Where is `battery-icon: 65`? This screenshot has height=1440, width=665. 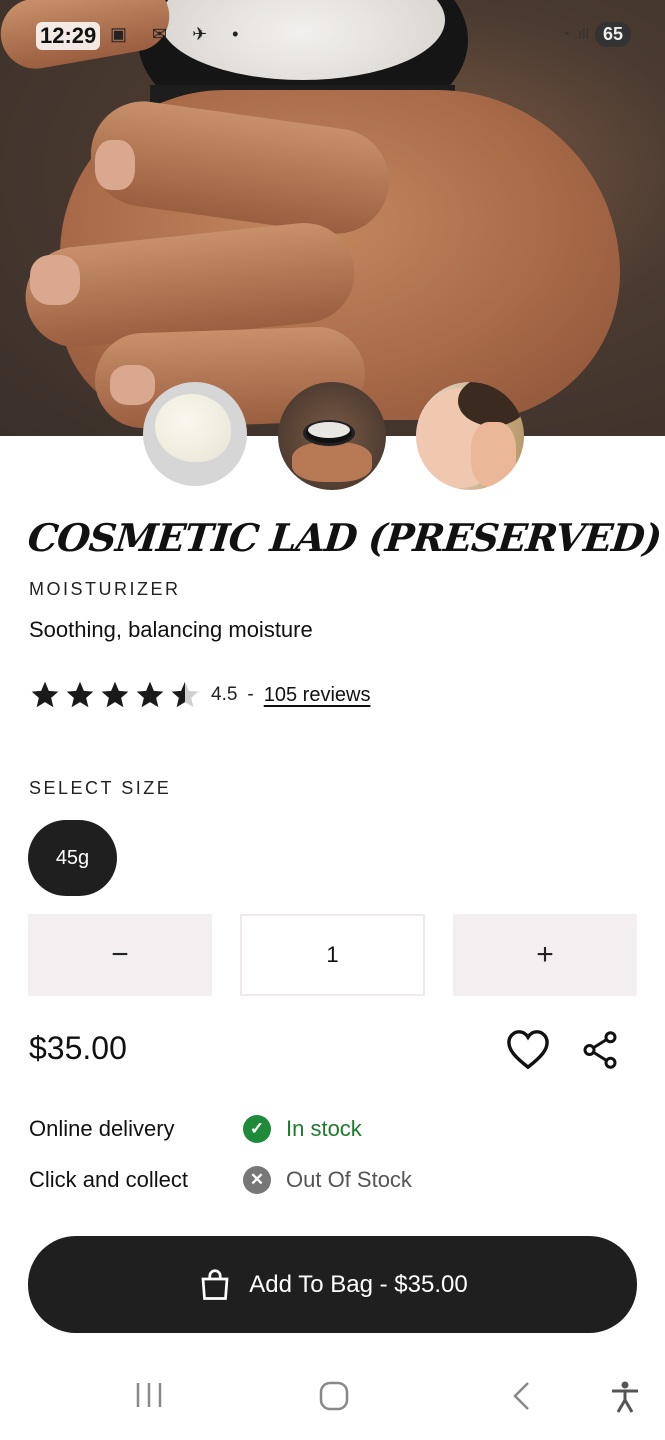
battery-icon: 65 is located at coordinates (612, 34).